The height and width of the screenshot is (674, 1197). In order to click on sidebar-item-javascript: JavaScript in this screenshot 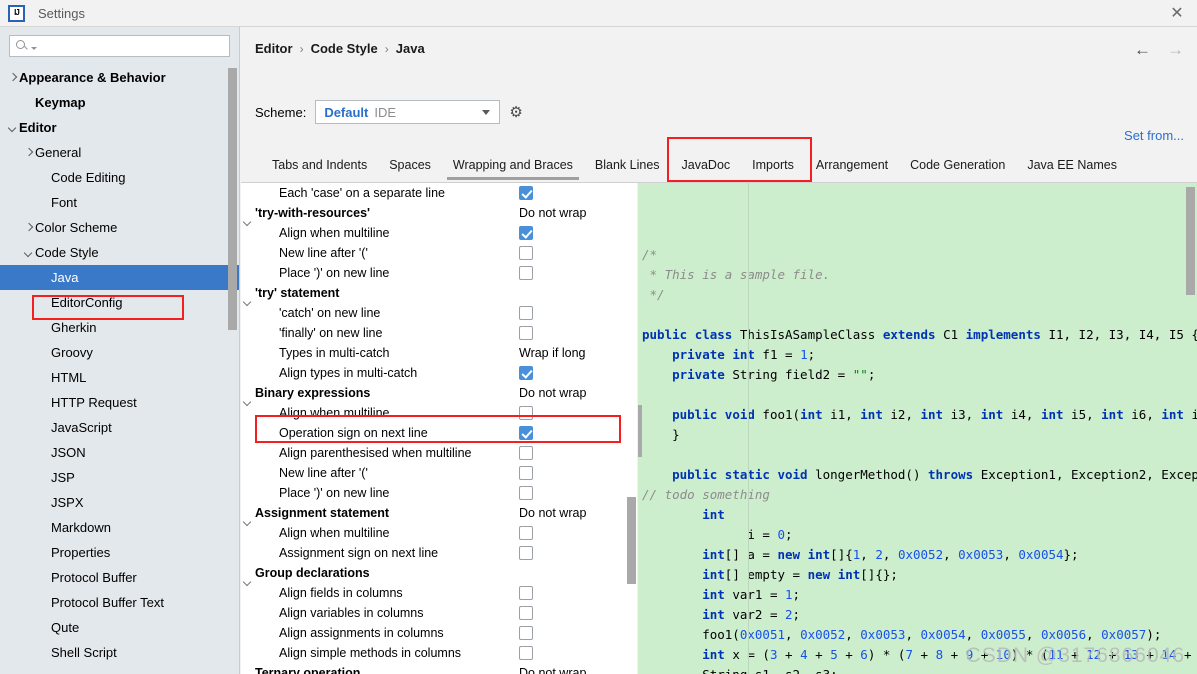, I will do `click(119, 427)`.